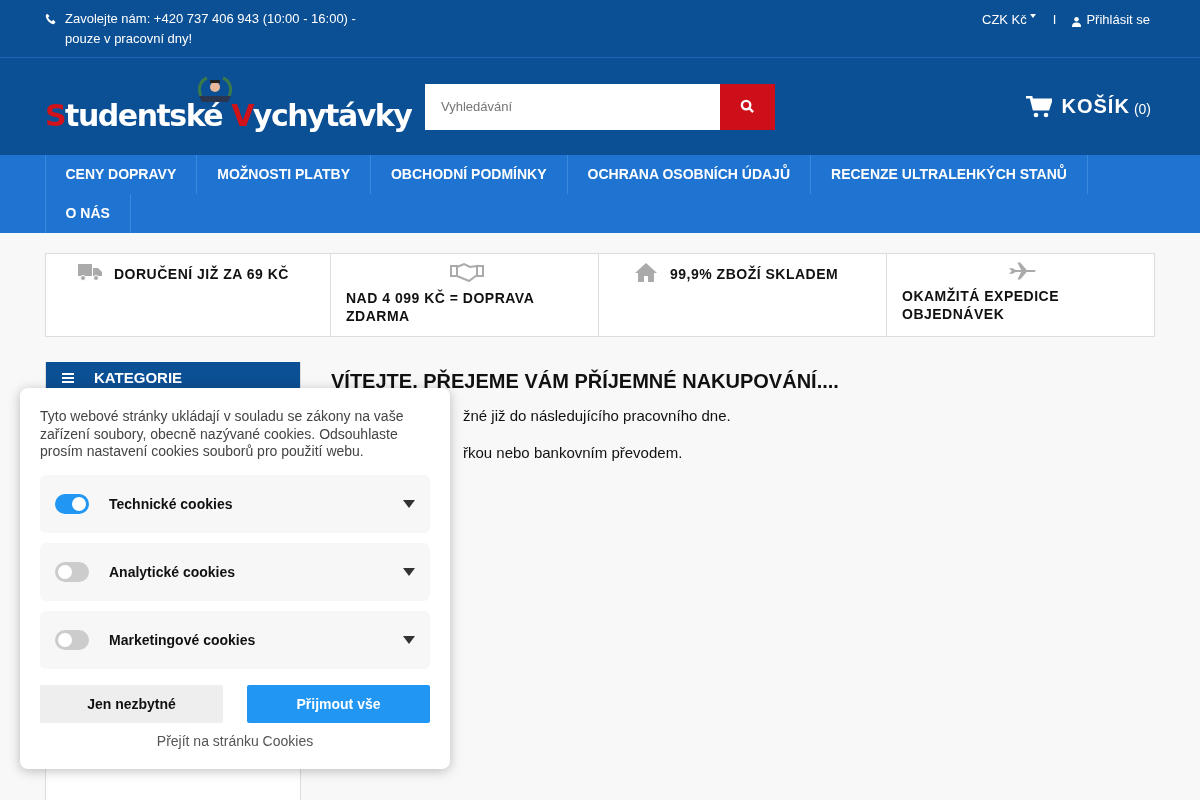 Image resolution: width=1200 pixels, height=800 pixels. Describe the element at coordinates (1032, 16) in the screenshot. I see `caret-icon` at that location.